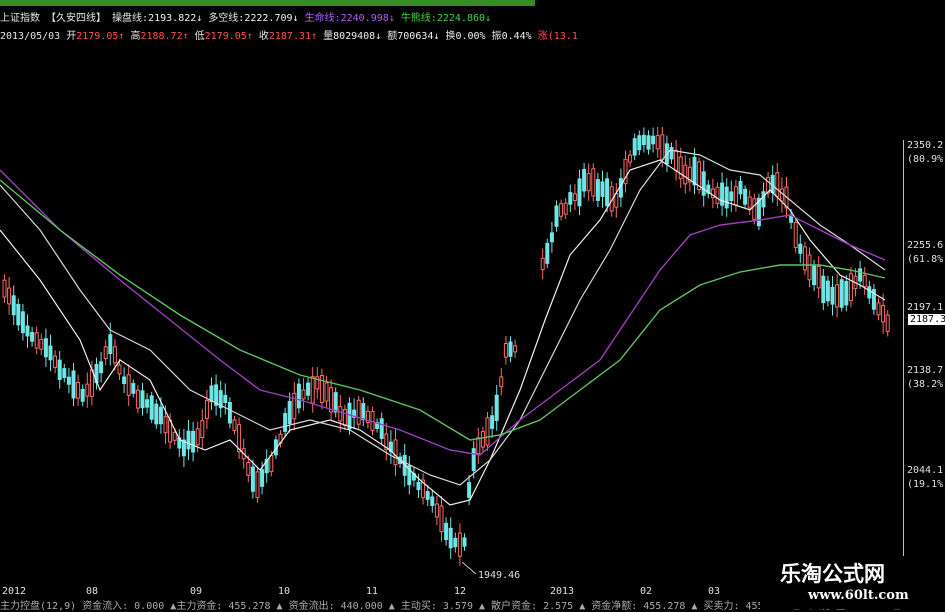 Image resolution: width=945 pixels, height=612 pixels. Describe the element at coordinates (20, 18) in the screenshot. I see `index-name: 上证指数` at that location.